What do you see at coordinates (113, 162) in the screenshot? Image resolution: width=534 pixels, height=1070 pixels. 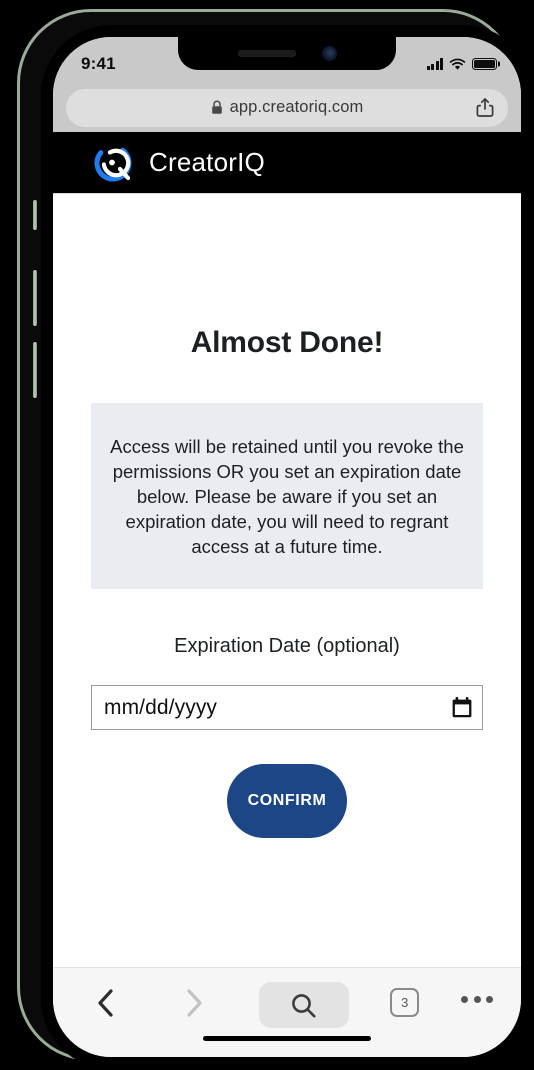 I see `creatoriq-logo-icon` at bounding box center [113, 162].